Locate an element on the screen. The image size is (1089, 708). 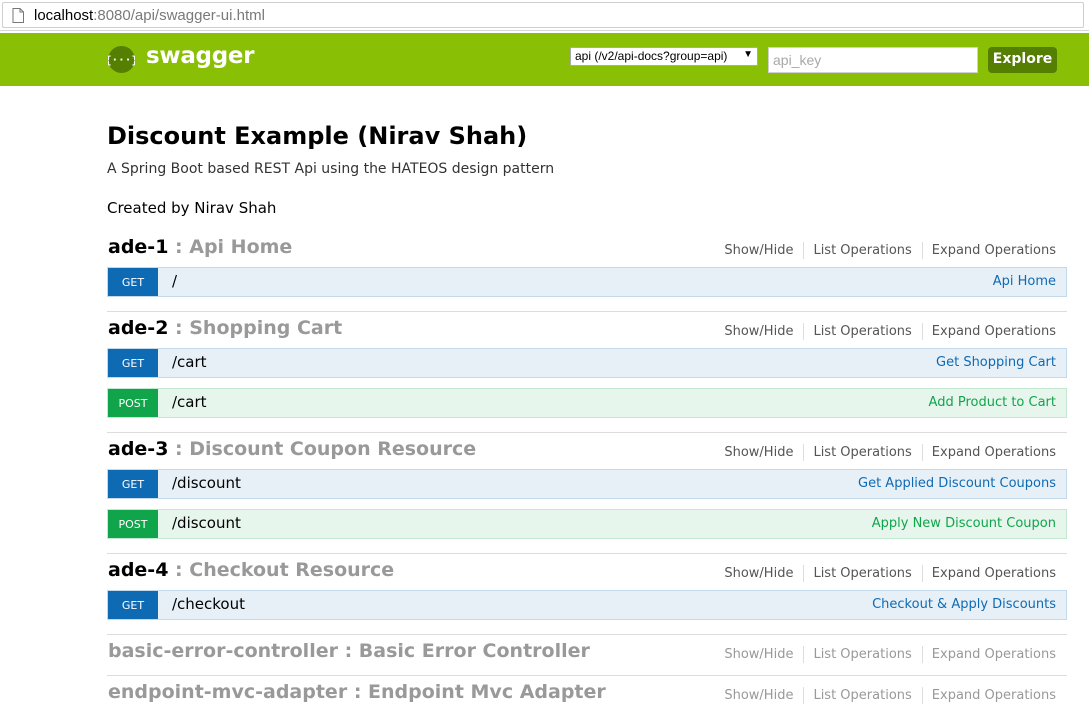
resource-name-link: ade-4 : Checkout Resource is located at coordinates (251, 570).